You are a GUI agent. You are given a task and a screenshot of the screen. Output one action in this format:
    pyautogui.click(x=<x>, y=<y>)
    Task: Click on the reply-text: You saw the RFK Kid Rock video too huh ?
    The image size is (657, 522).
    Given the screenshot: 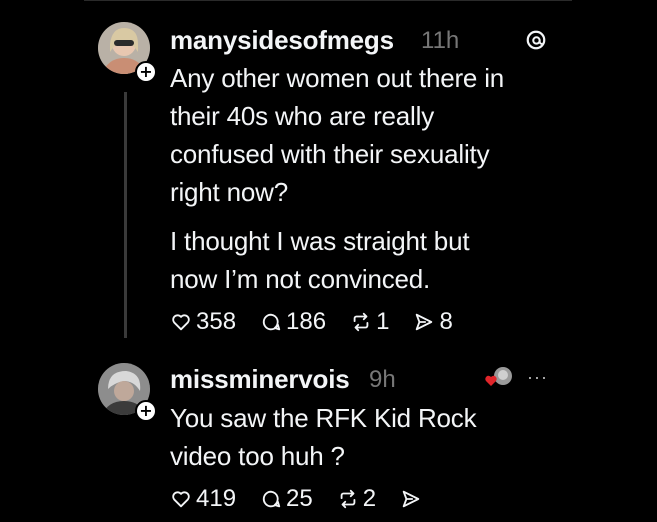 What is the action you would take?
    pyautogui.click(x=323, y=437)
    